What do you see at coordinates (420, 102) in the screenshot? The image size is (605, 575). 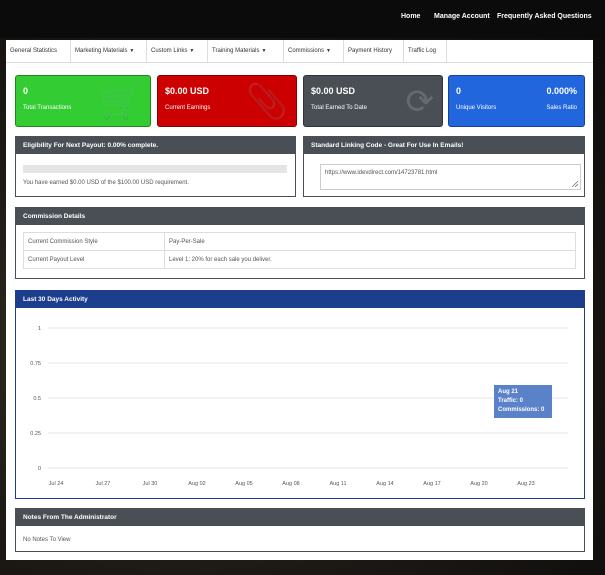 I see `refresh-icon: ⟳` at bounding box center [420, 102].